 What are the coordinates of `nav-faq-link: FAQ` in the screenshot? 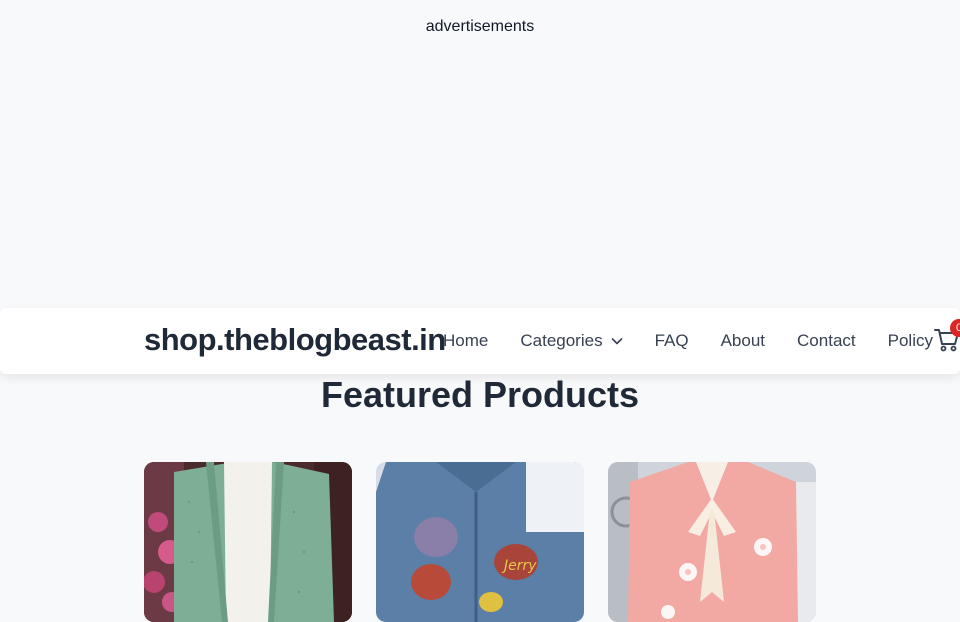 It's located at (672, 341).